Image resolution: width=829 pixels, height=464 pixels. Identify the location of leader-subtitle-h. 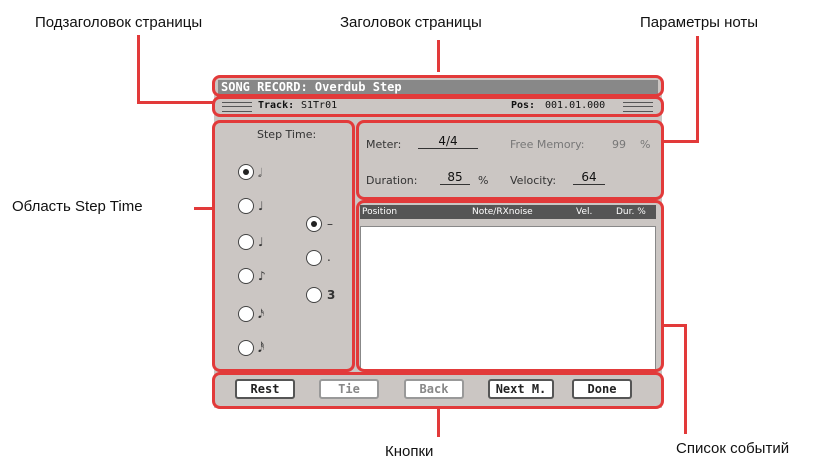
(176, 102).